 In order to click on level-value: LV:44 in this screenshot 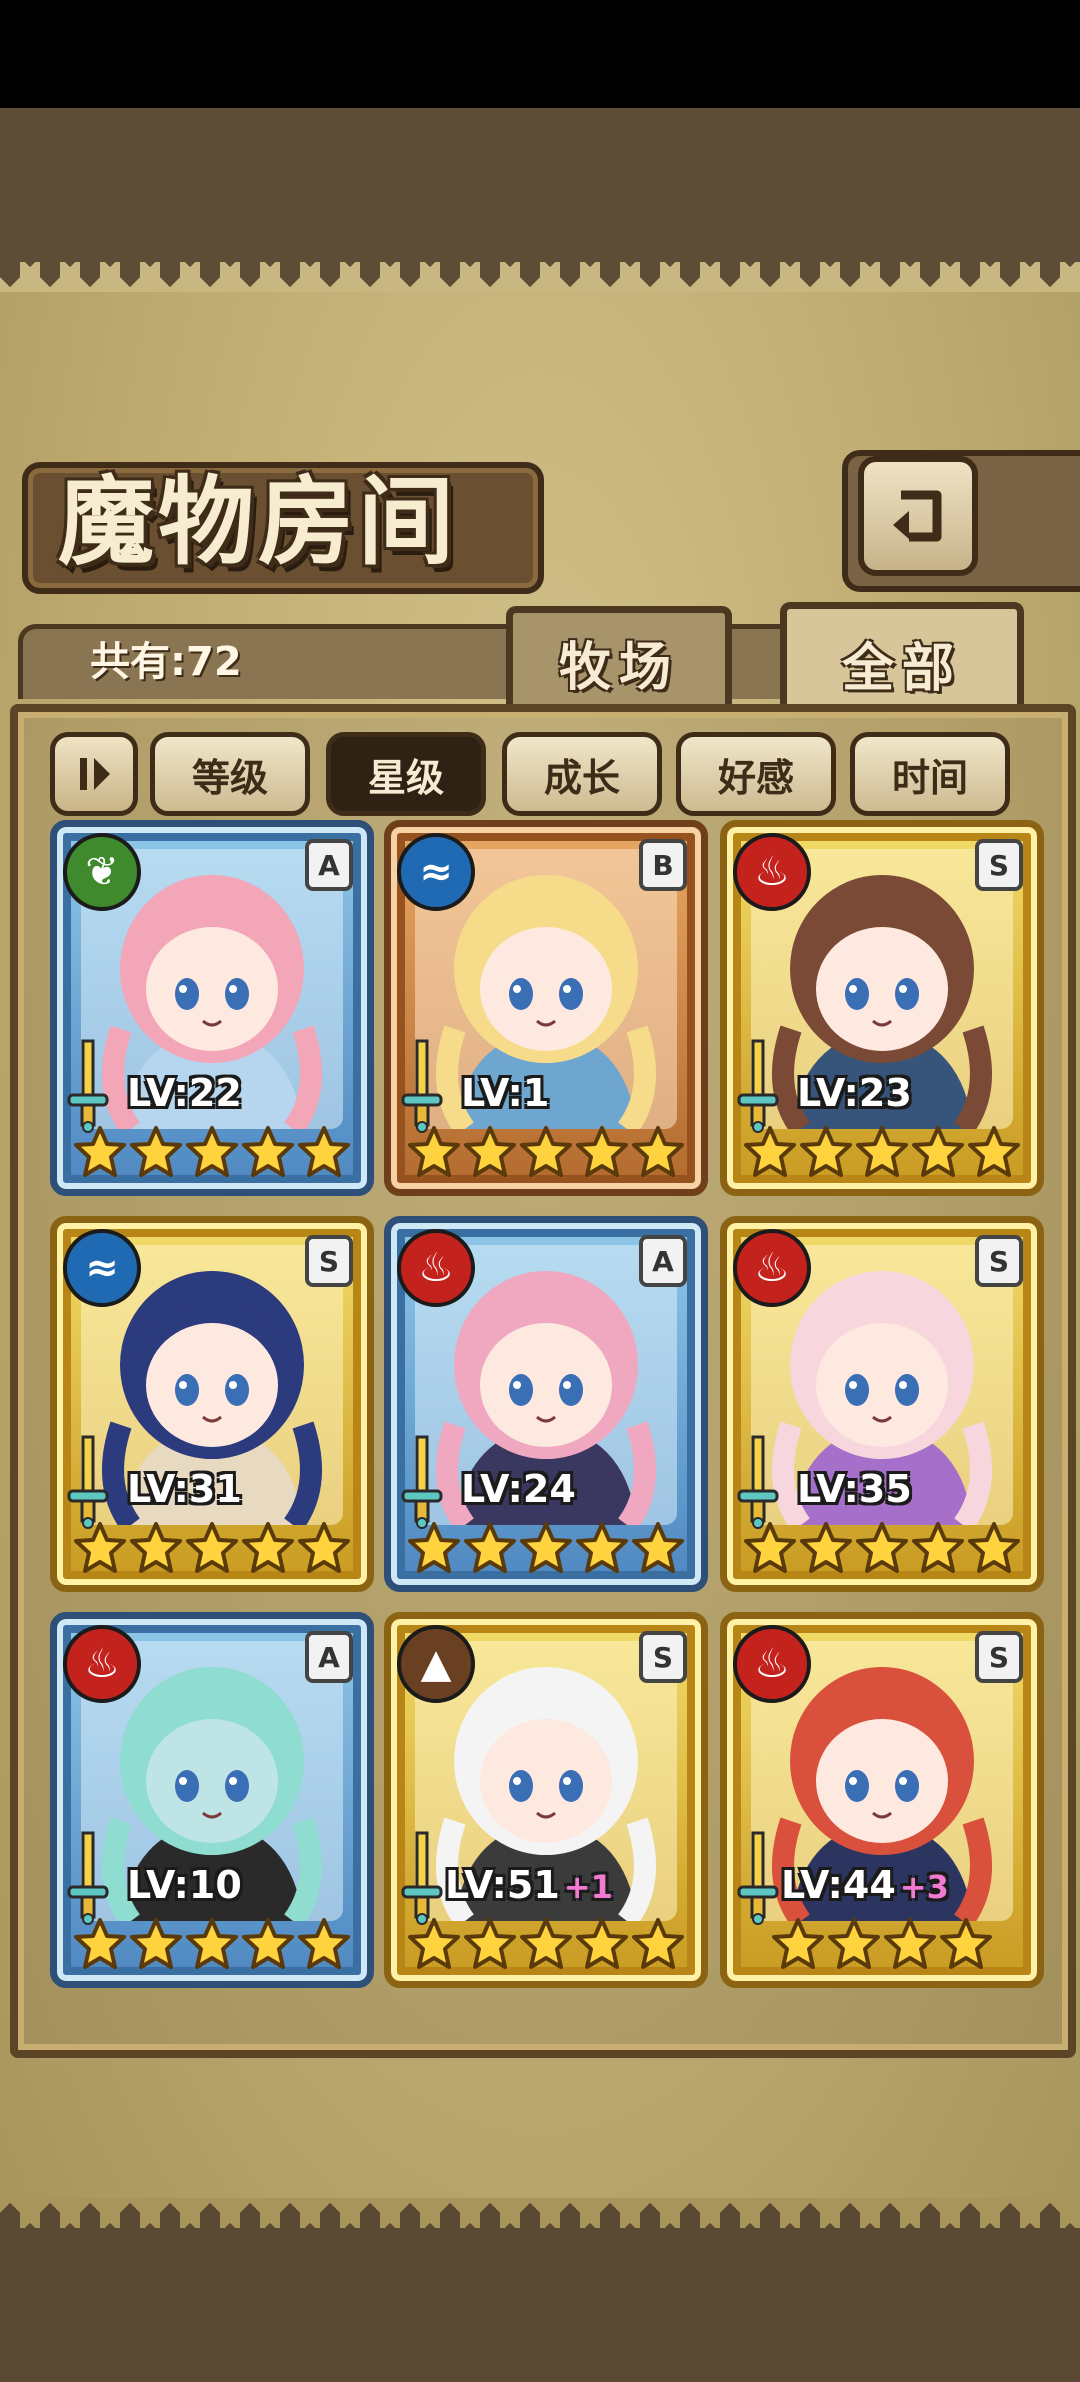, I will do `click(838, 1885)`.